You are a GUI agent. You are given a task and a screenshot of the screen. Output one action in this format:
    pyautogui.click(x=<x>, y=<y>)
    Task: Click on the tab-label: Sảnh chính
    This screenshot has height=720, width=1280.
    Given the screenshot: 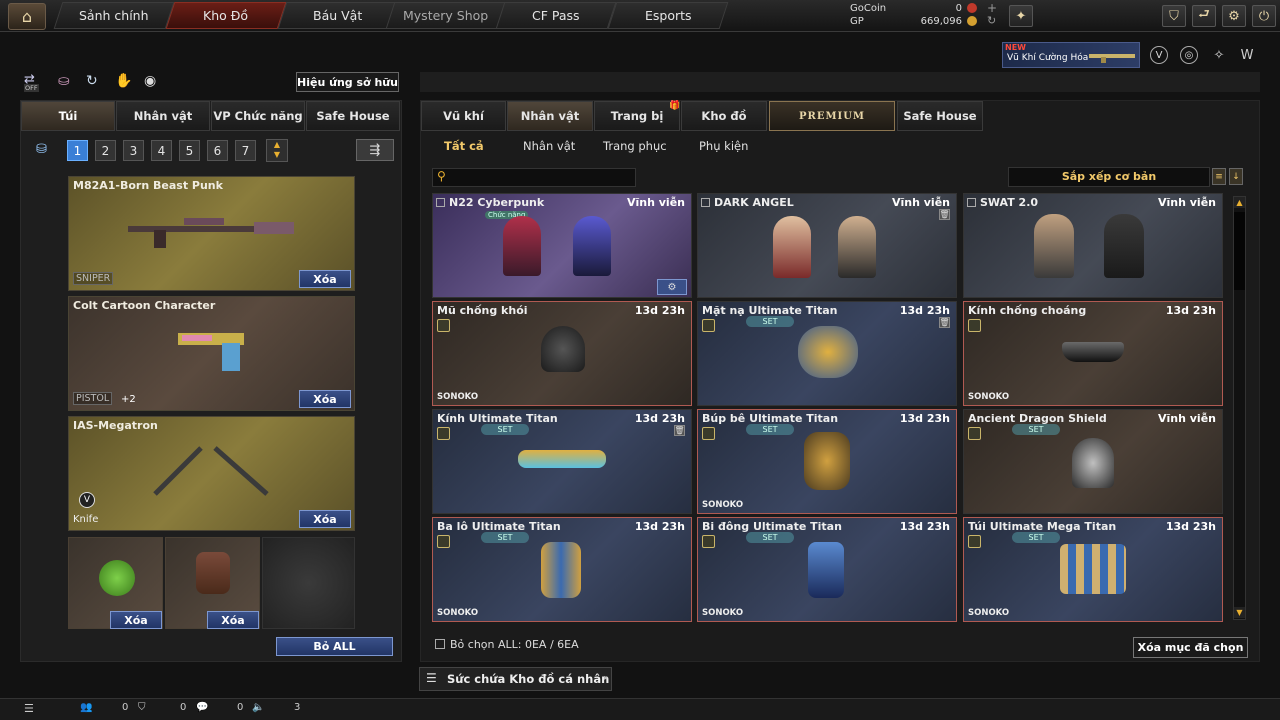 What is the action you would take?
    pyautogui.click(x=114, y=15)
    